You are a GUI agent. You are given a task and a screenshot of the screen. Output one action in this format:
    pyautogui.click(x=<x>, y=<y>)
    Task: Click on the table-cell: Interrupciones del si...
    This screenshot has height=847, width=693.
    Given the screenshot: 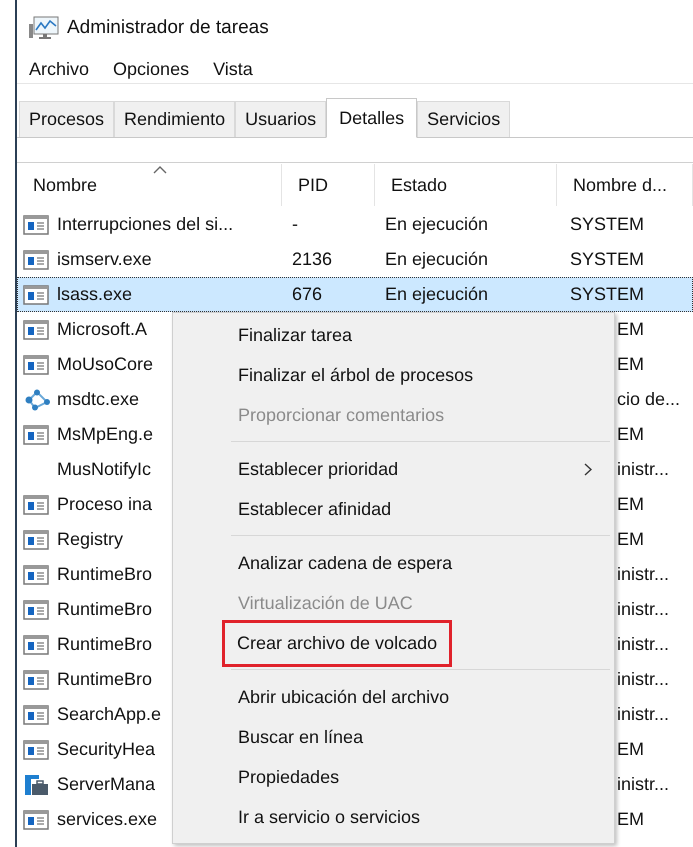 What is the action you would take?
    pyautogui.click(x=145, y=224)
    